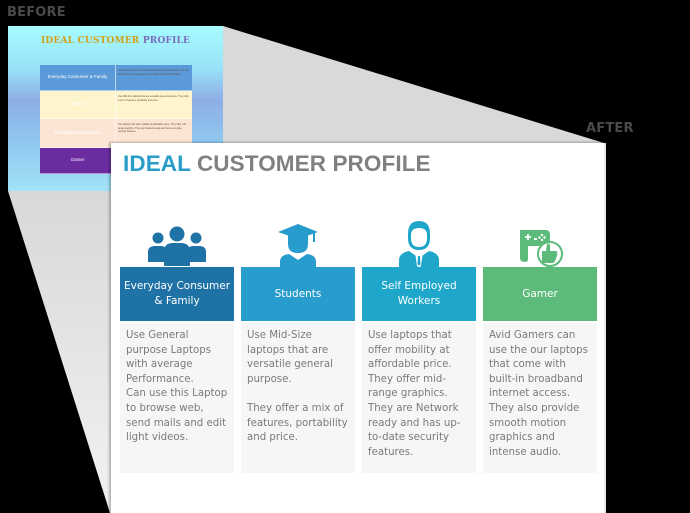  What do you see at coordinates (77, 160) in the screenshot?
I see `before-row-label: Gamer` at bounding box center [77, 160].